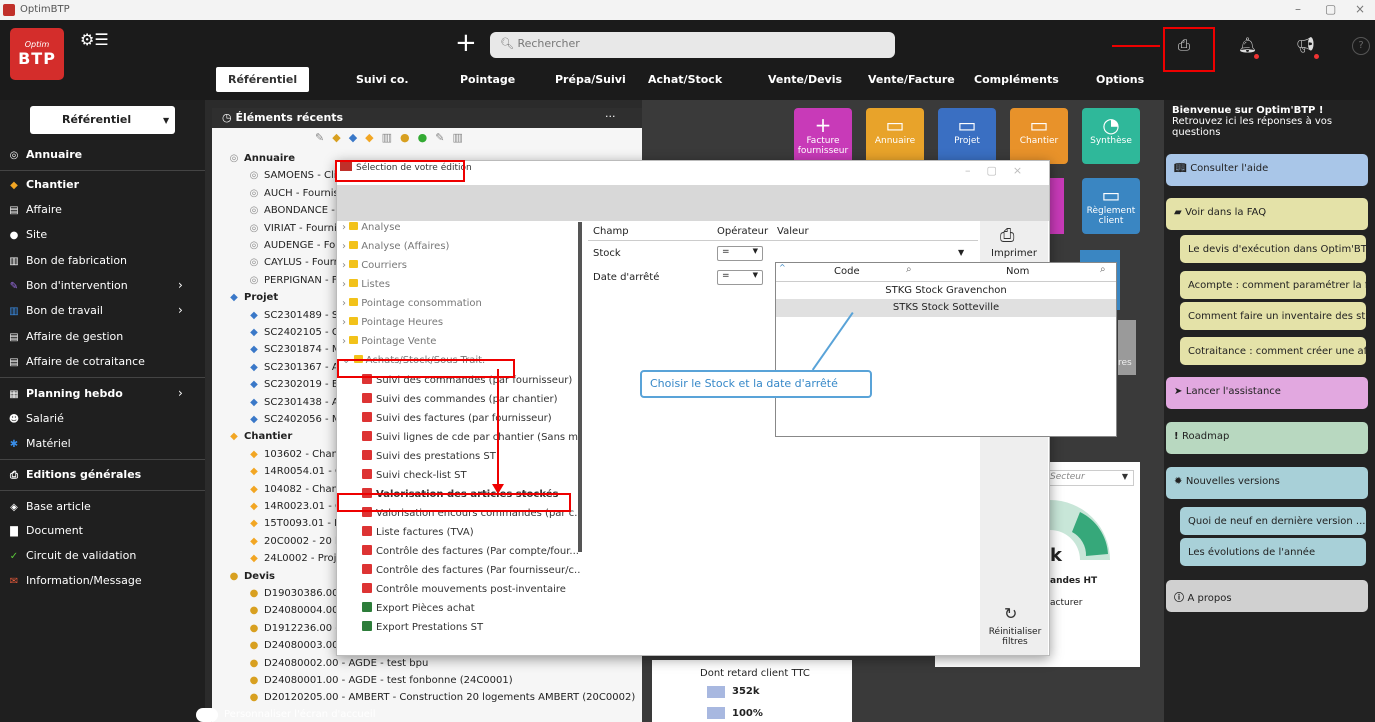  What do you see at coordinates (295, 245) in the screenshot?
I see `tree-item: ◎ AUDENGE - Fou` at bounding box center [295, 245].